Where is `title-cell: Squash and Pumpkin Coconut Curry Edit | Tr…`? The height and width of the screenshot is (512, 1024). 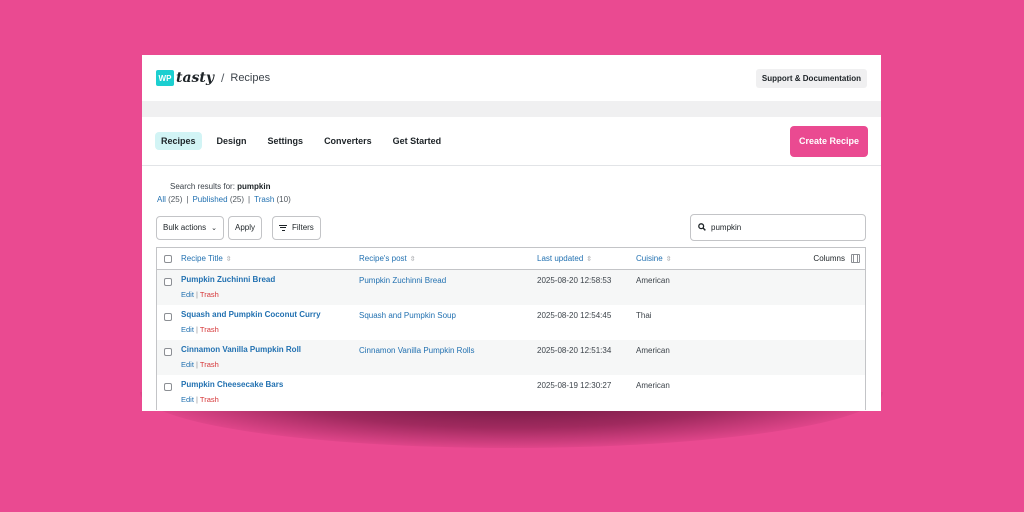 title-cell: Squash and Pumpkin Coconut Curry Edit | Tr… is located at coordinates (270, 322).